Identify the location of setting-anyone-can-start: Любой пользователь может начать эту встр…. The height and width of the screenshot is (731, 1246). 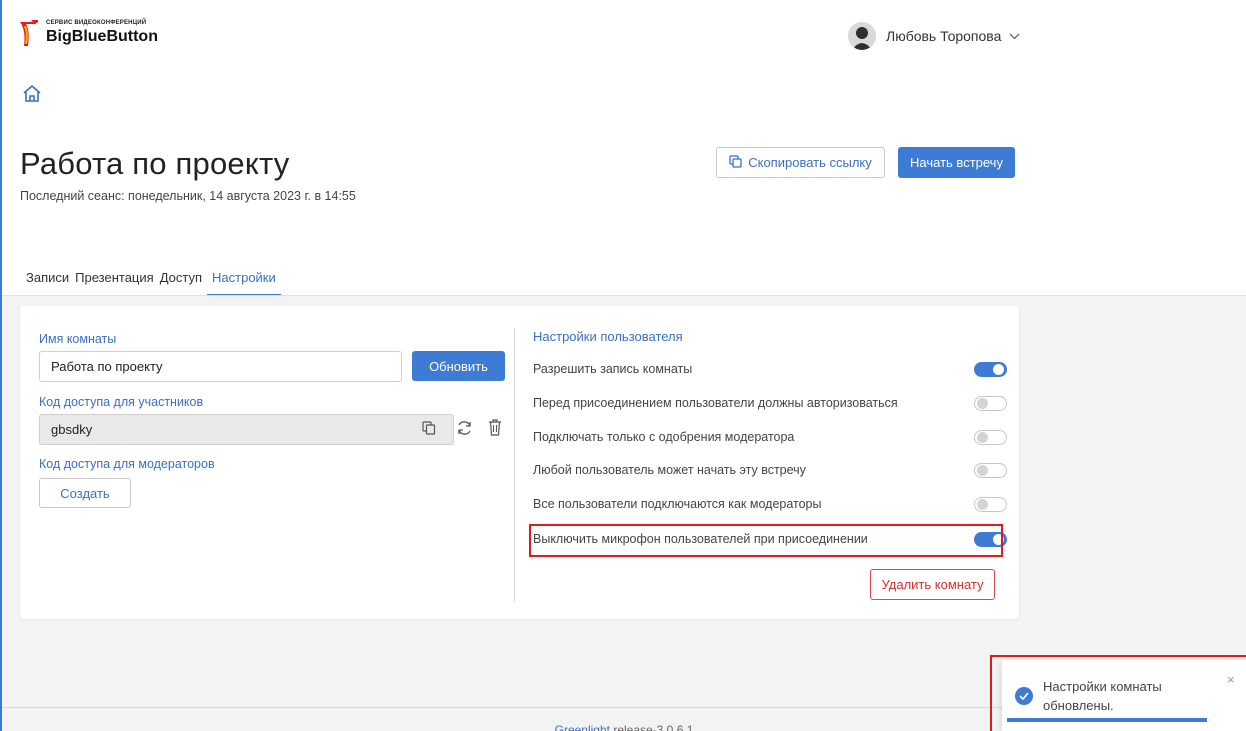
(770, 470).